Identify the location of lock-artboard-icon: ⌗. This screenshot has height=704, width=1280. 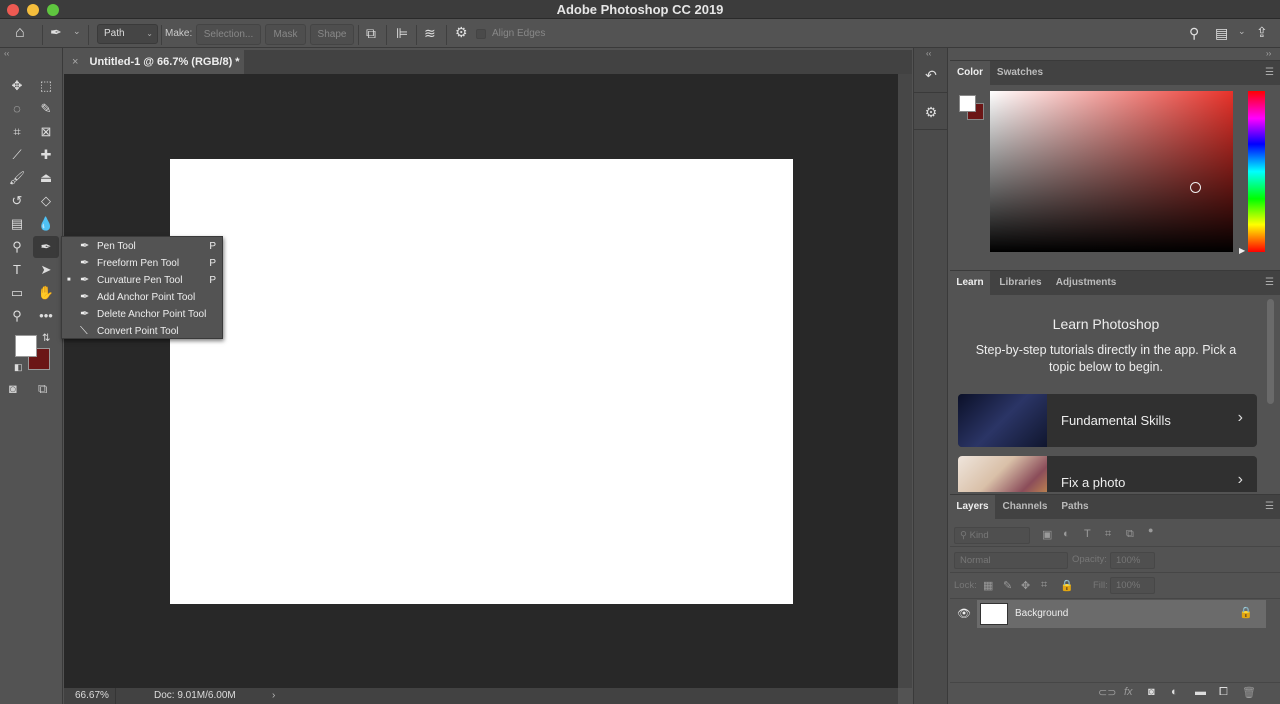
(1044, 585).